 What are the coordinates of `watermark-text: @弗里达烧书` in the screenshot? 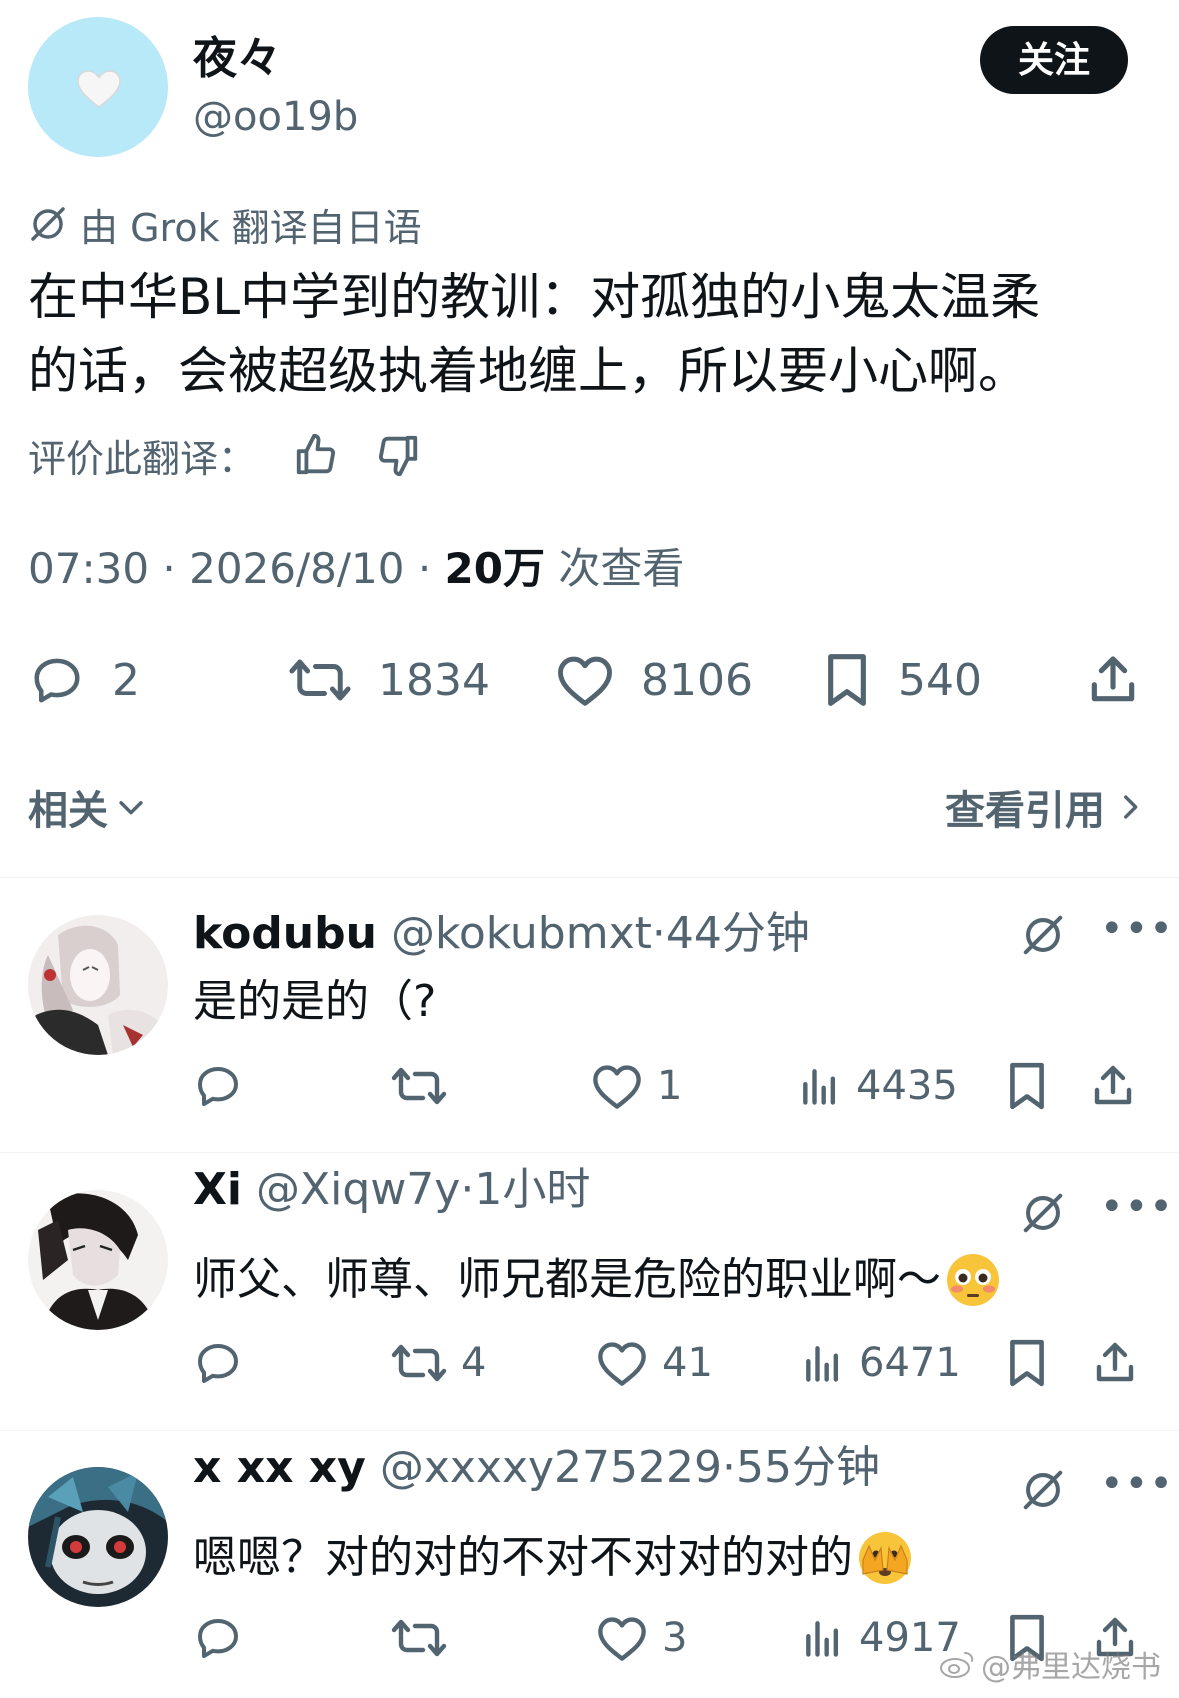 It's located at (1071, 1667).